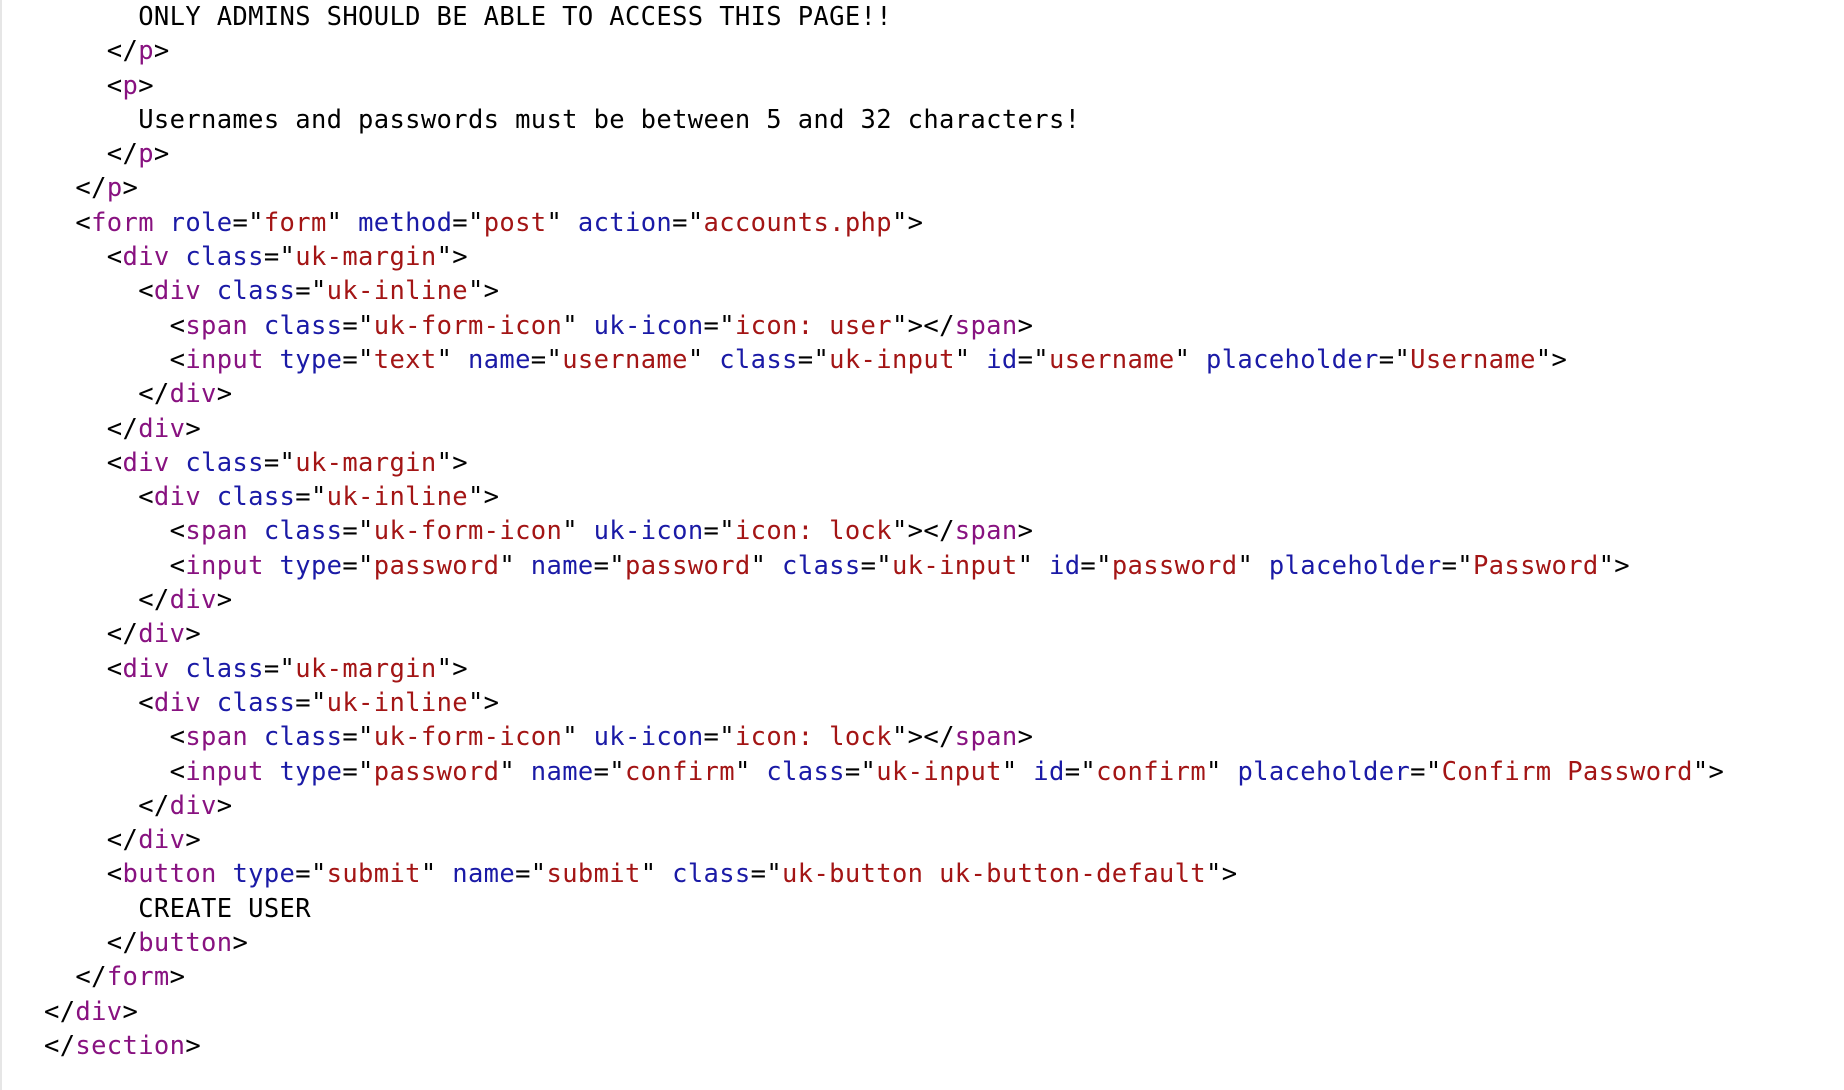 The width and height of the screenshot is (1844, 1090). I want to click on code-line: <div class="uk-inline">, so click(884, 497).